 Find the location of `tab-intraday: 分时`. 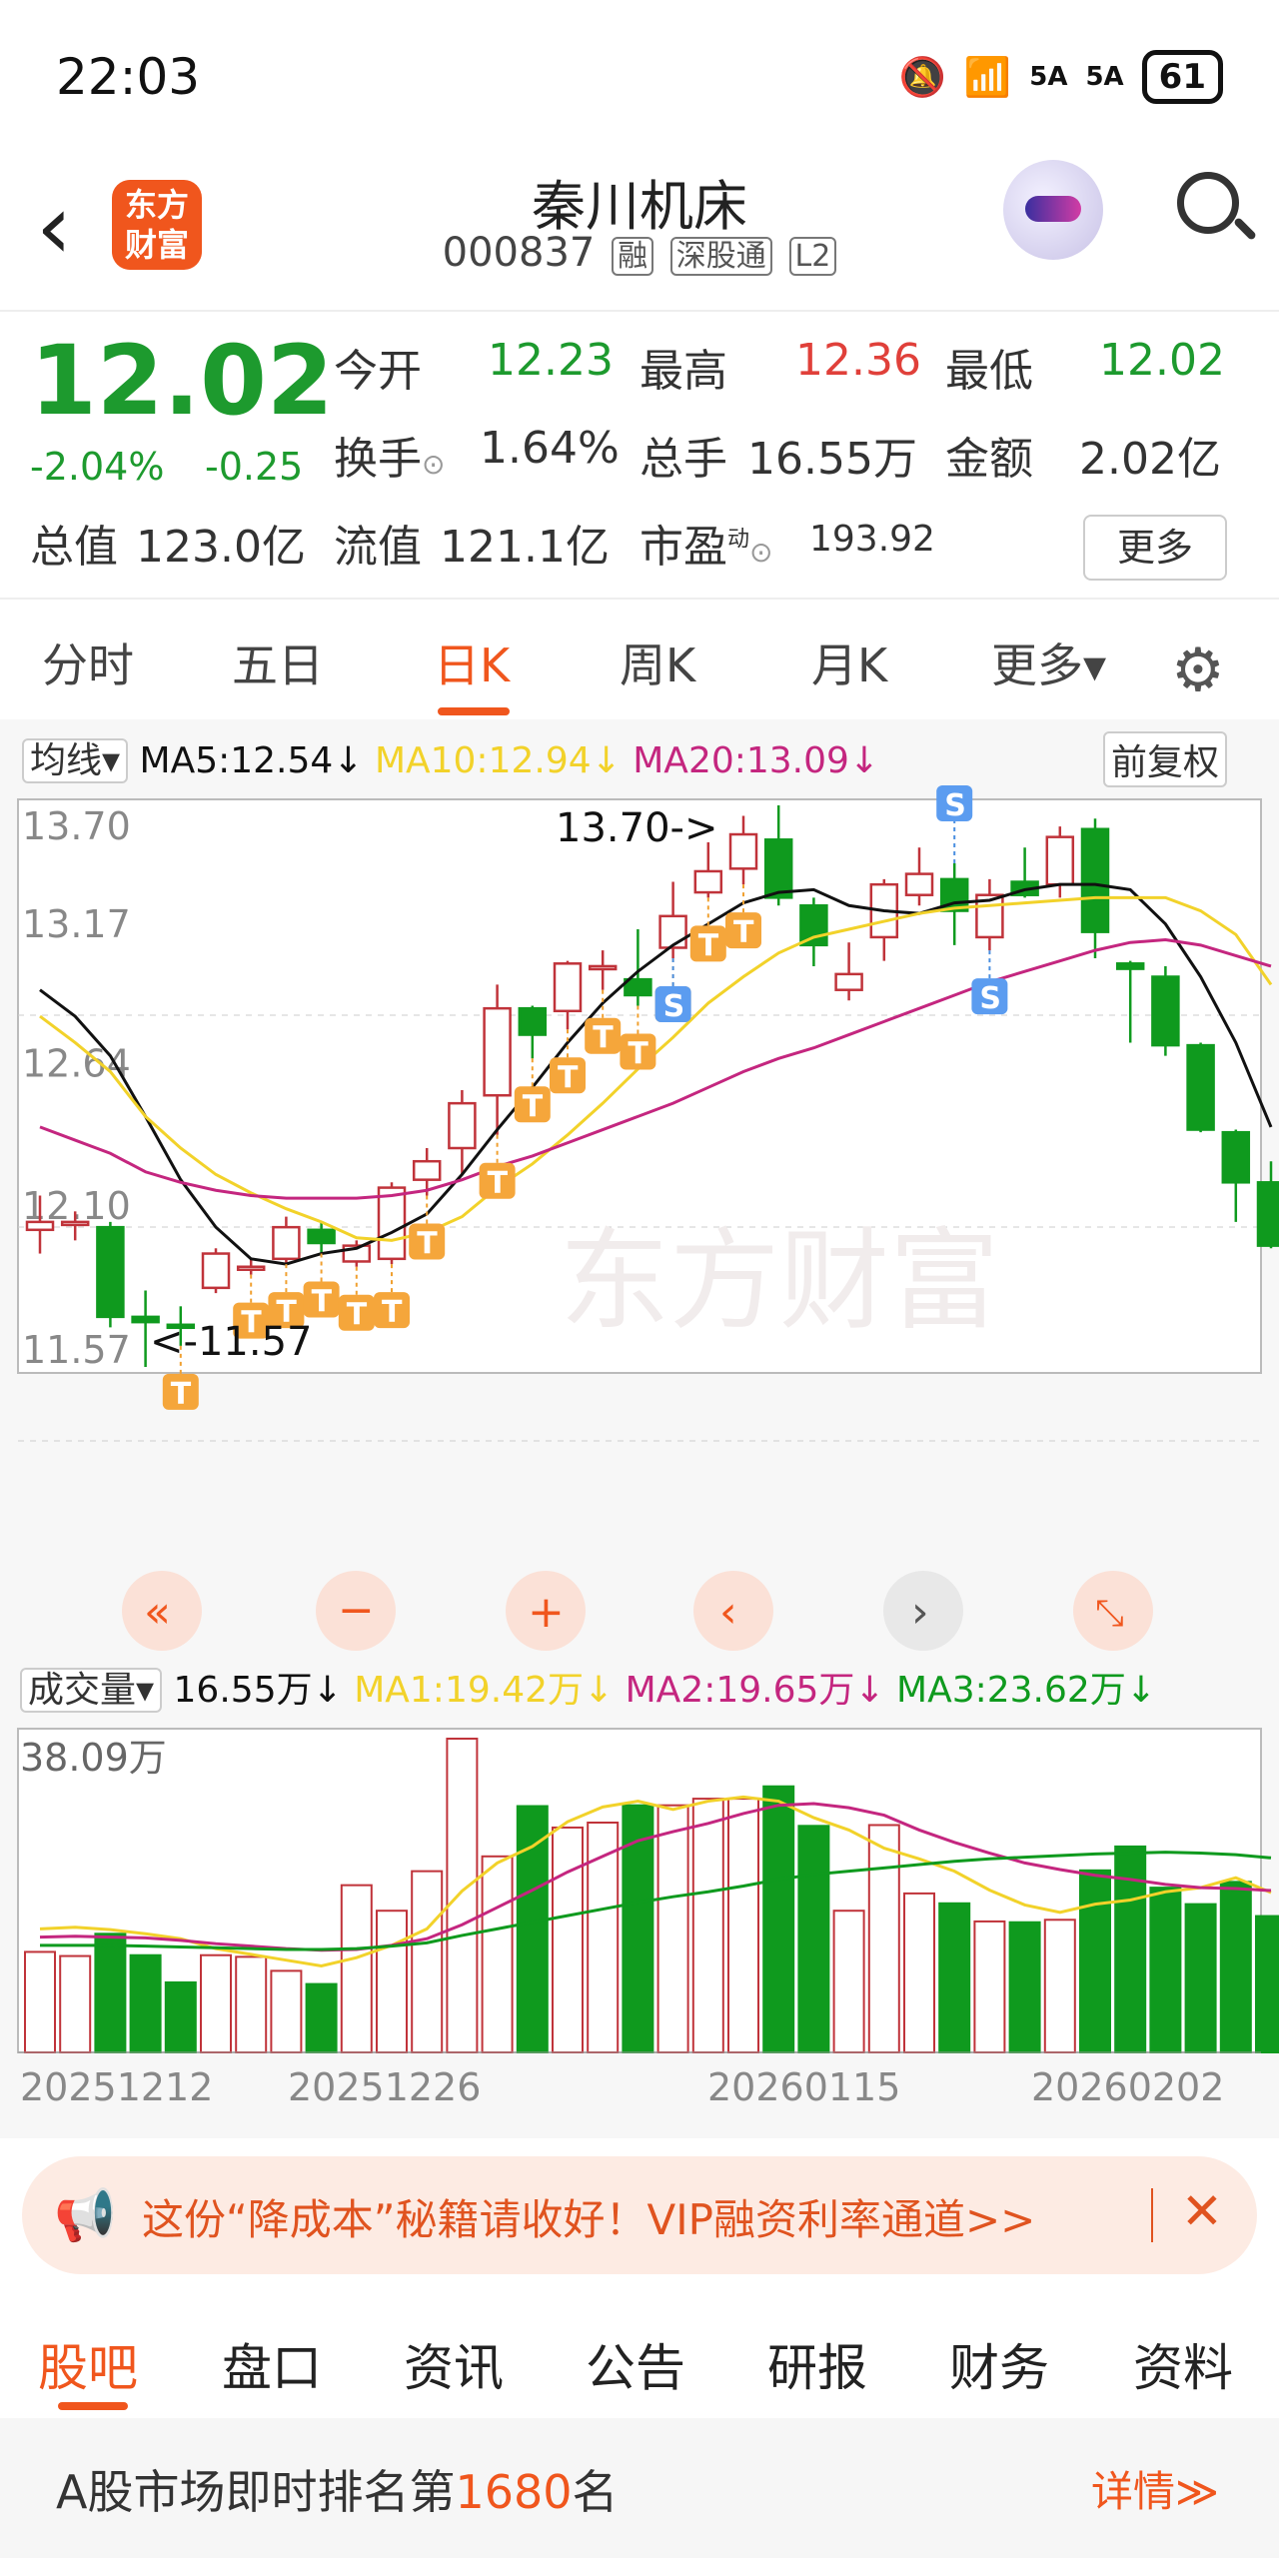

tab-intraday: 分时 is located at coordinates (88, 662).